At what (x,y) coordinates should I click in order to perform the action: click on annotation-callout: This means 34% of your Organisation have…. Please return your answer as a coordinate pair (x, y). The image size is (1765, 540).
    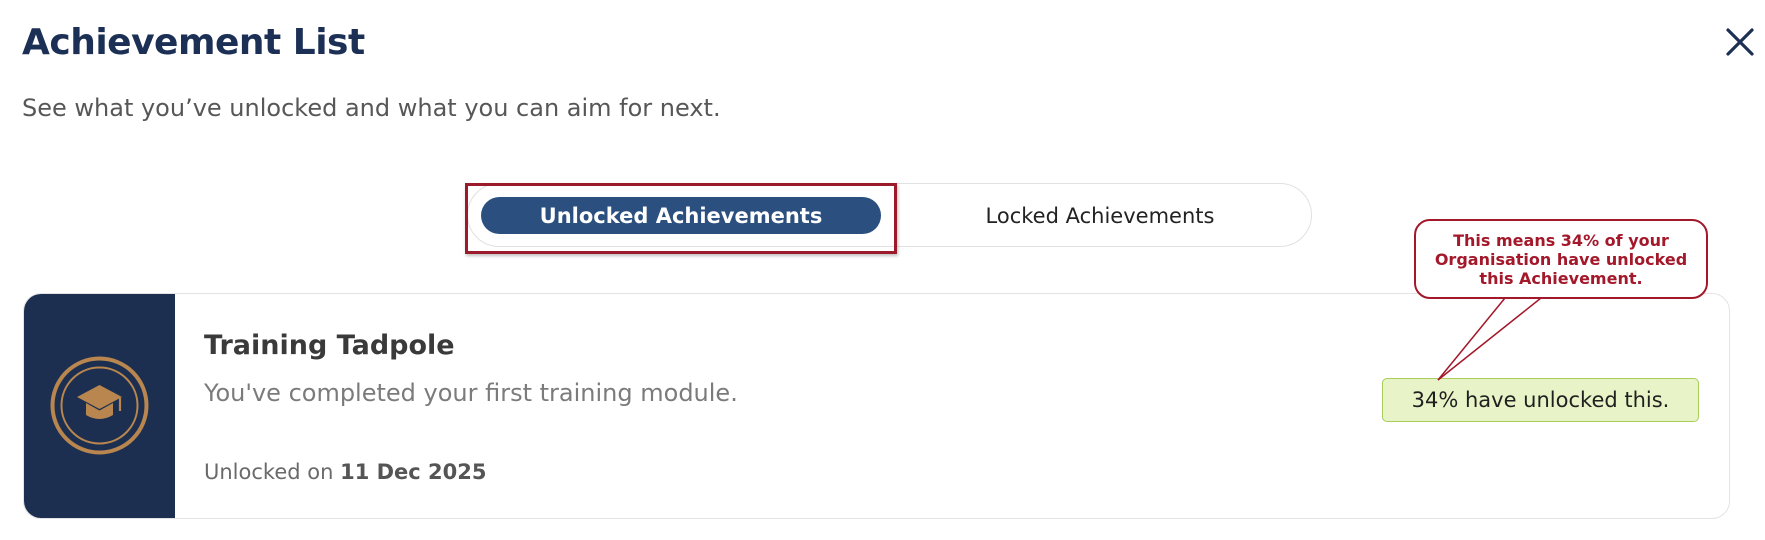
    Looking at the image, I should click on (1561, 259).